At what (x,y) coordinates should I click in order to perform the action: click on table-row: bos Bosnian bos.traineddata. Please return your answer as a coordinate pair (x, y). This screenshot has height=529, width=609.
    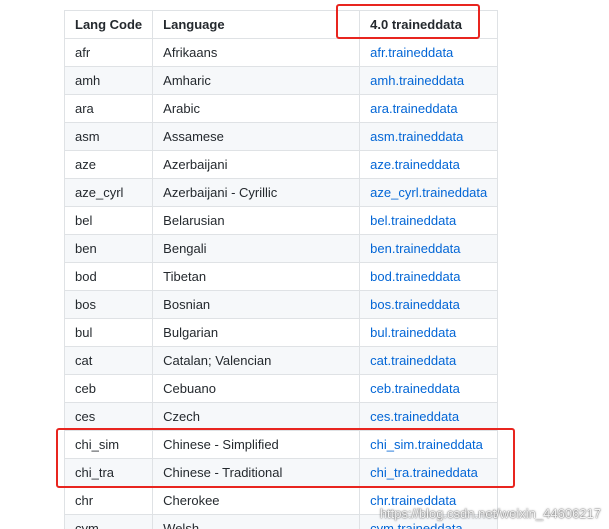
    Looking at the image, I should click on (281, 304).